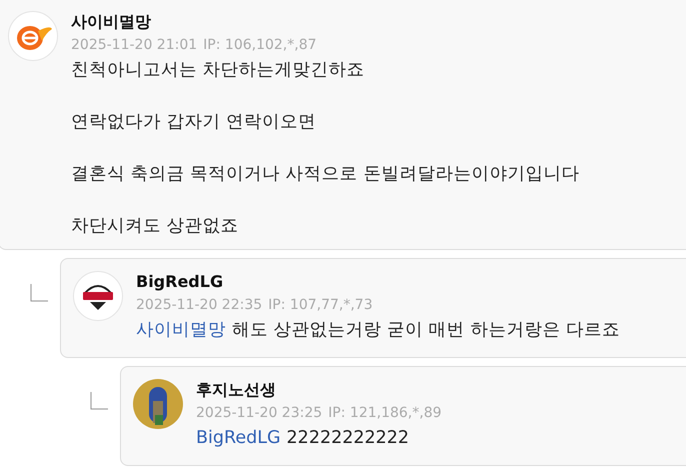  I want to click on comment-date: 2025-11-20 22:35, so click(199, 305).